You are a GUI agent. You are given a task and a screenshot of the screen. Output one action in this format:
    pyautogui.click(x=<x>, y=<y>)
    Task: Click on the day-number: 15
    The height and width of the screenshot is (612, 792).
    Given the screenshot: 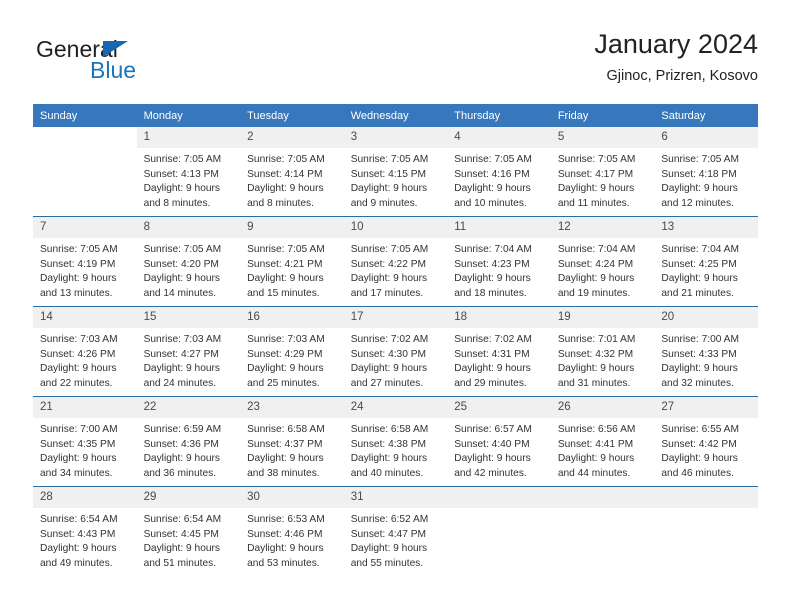 What is the action you would take?
    pyautogui.click(x=188, y=317)
    